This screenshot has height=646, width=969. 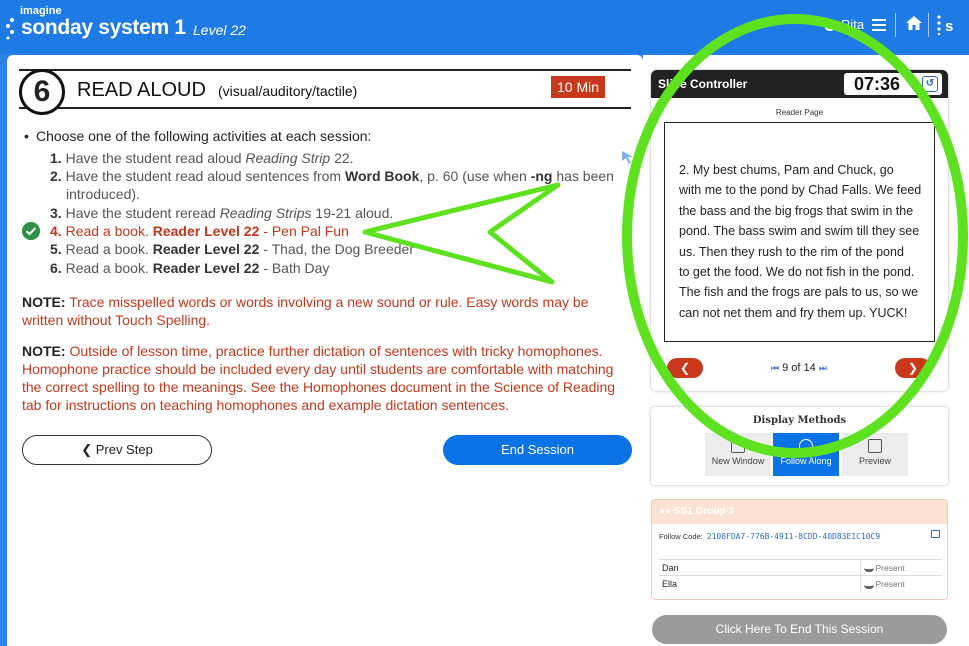 What do you see at coordinates (930, 84) in the screenshot?
I see `reset-timer-icon: ↺` at bounding box center [930, 84].